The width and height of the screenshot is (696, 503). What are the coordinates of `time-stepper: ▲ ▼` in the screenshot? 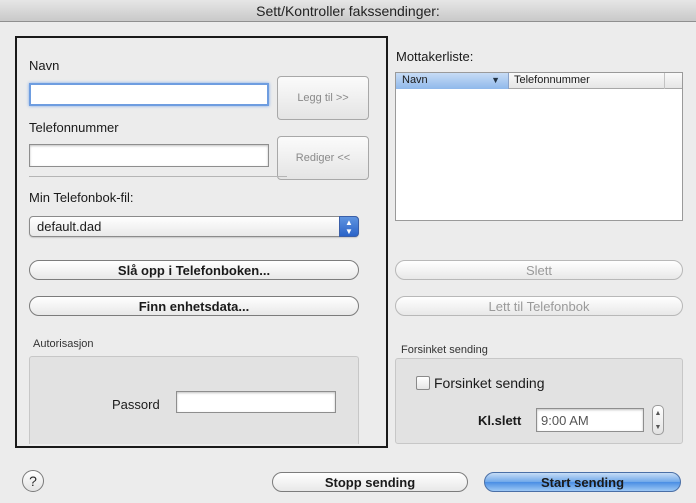 It's located at (658, 420).